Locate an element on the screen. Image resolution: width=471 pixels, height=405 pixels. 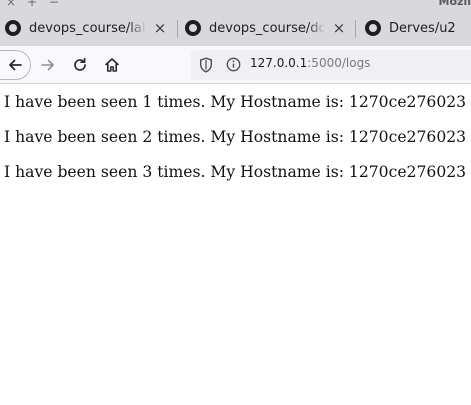
address-bar: 127.0.0.1:5000/logs is located at coordinates (331, 65).